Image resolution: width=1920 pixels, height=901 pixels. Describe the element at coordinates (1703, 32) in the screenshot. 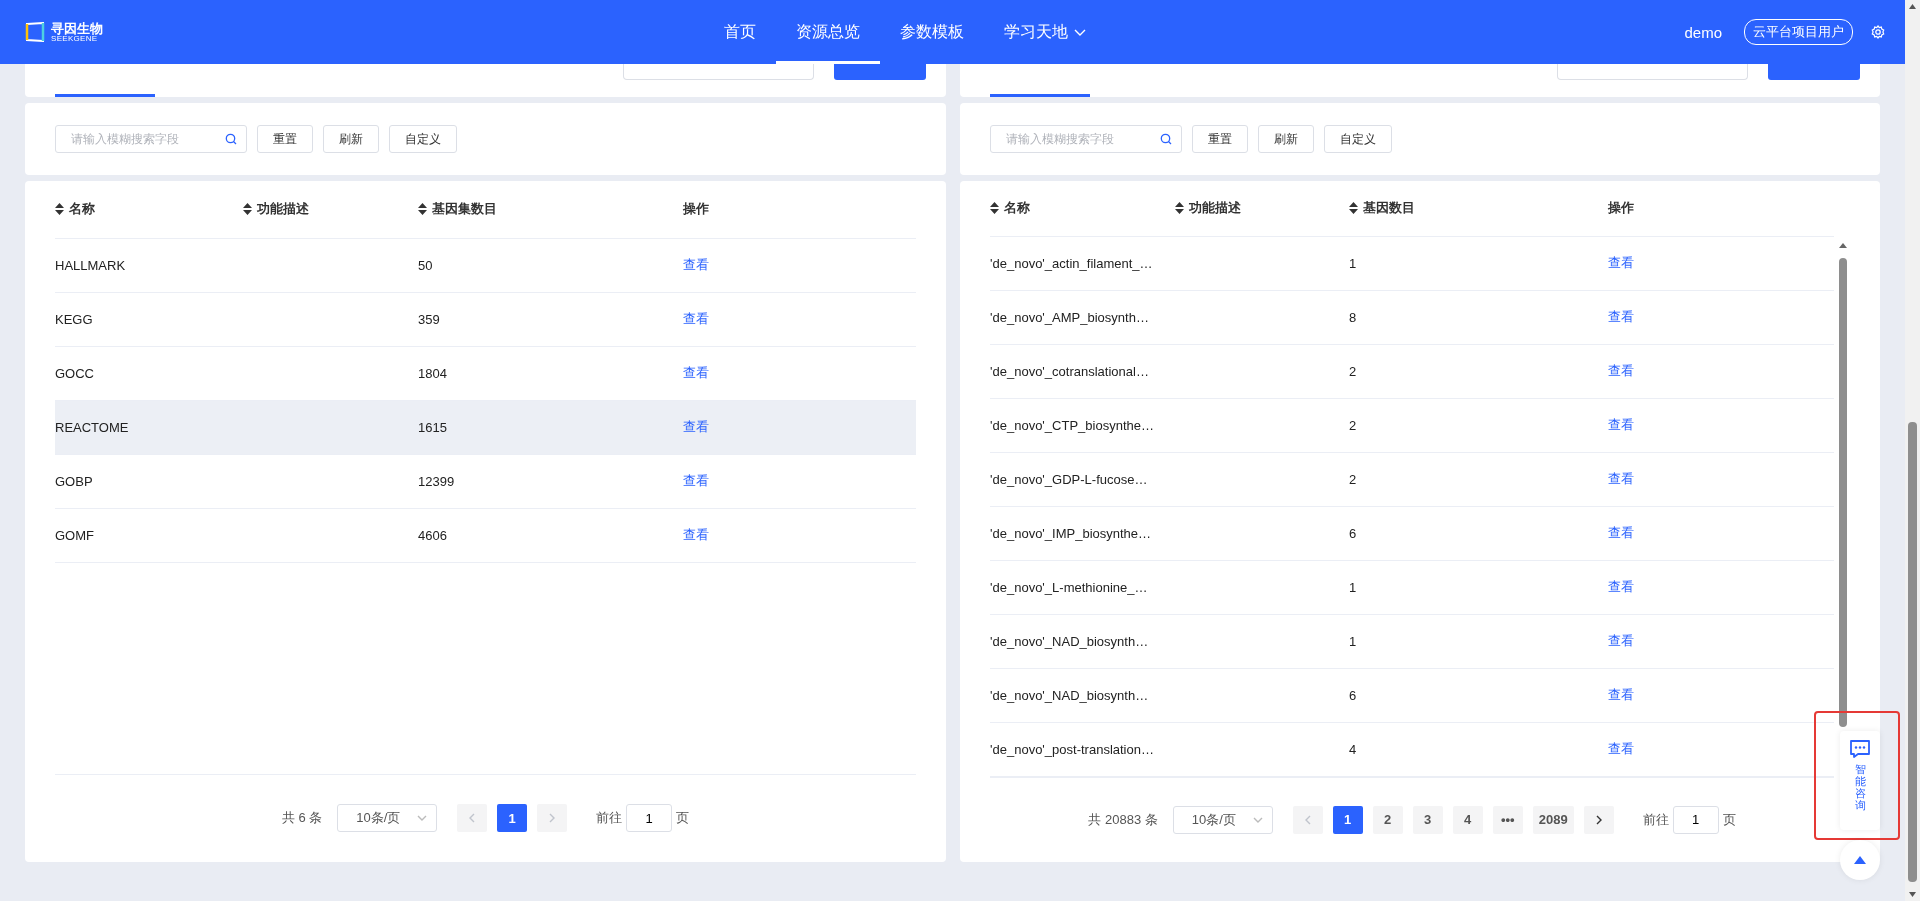

I see `username: demo` at that location.